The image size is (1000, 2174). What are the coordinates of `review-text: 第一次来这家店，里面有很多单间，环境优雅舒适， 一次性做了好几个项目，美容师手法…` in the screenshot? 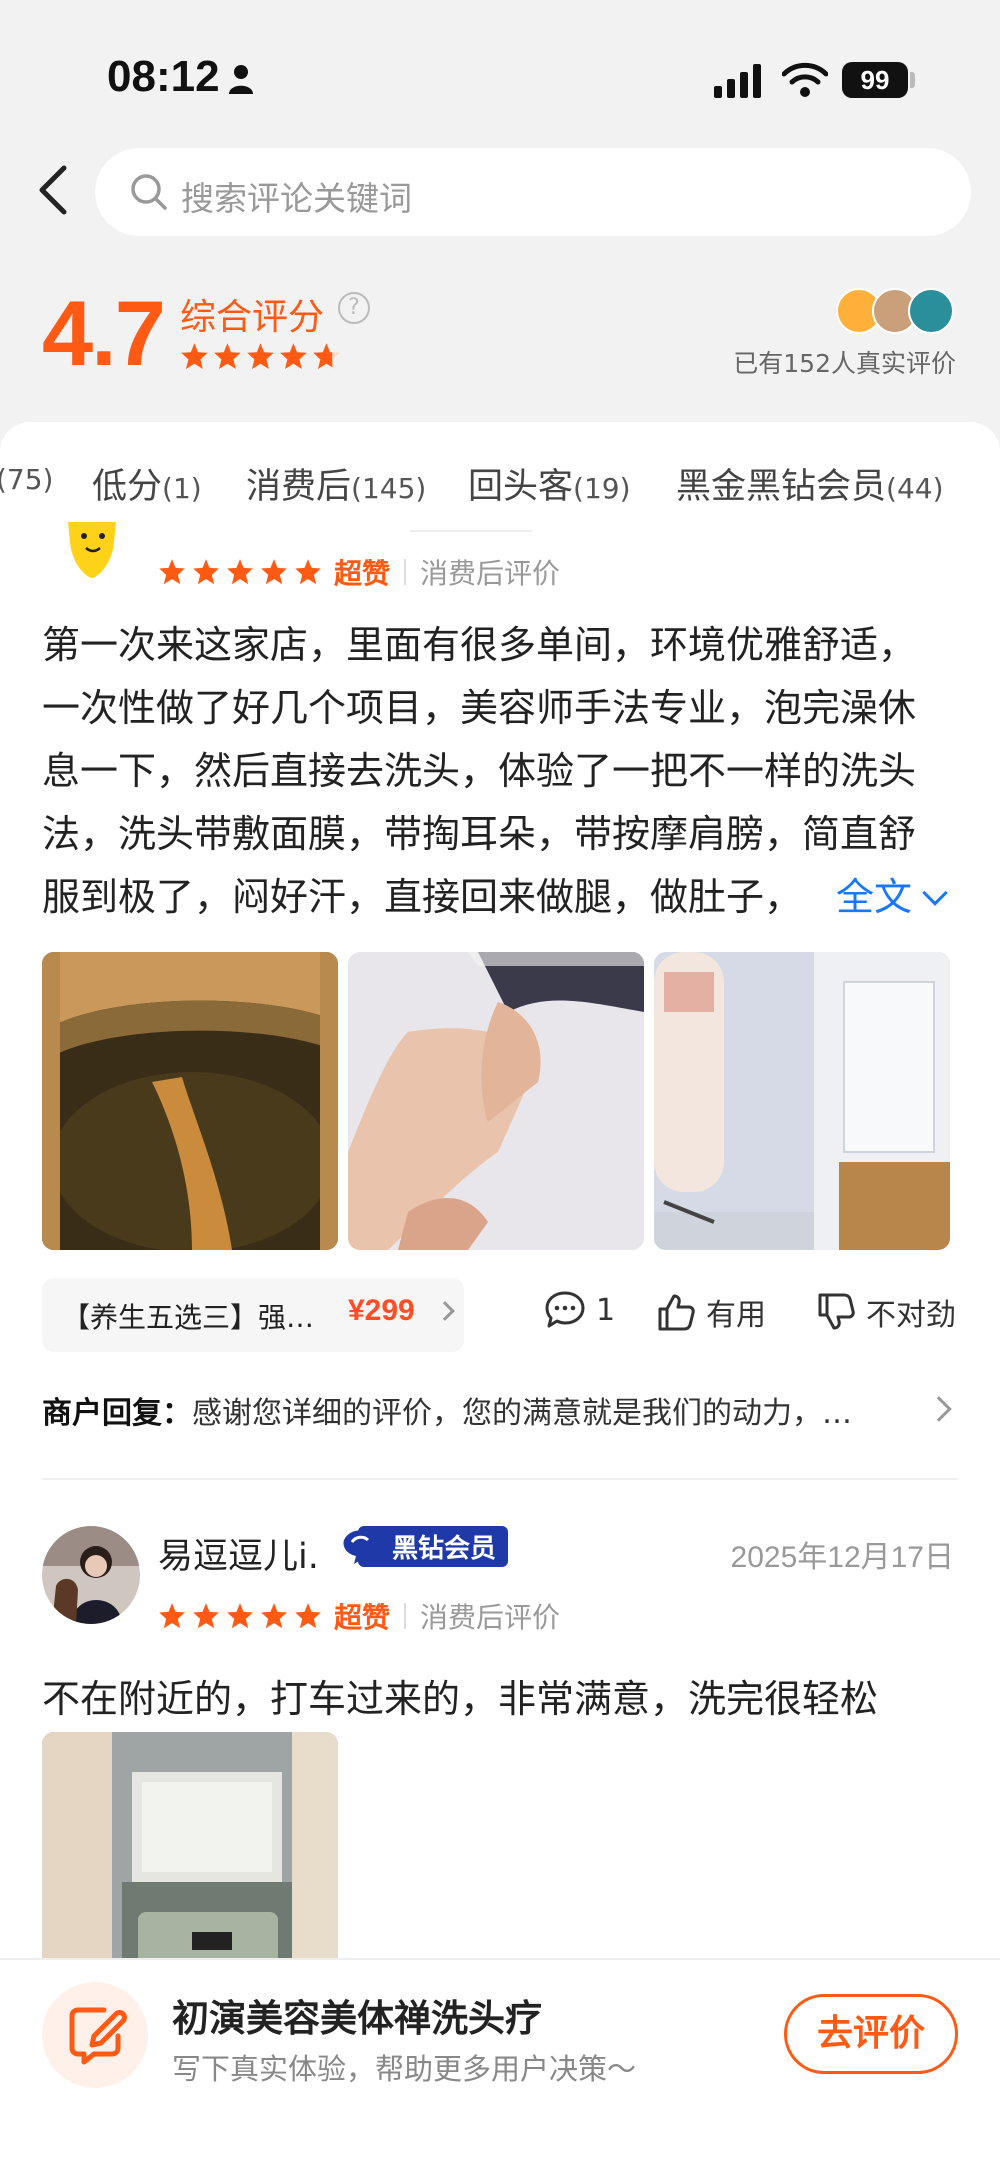 It's located at (502, 771).